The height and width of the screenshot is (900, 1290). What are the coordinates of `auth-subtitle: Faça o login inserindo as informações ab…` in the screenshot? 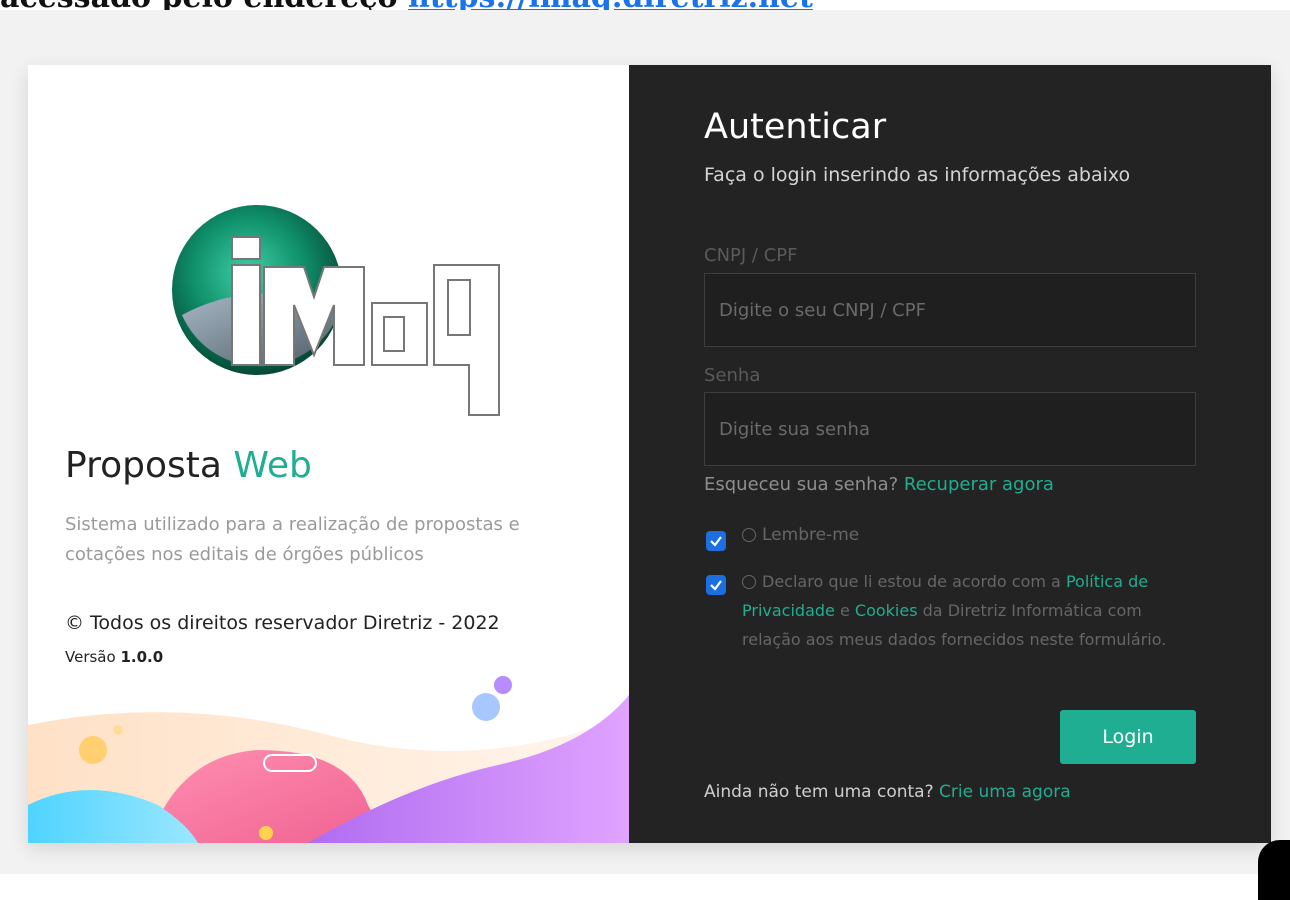 It's located at (917, 175).